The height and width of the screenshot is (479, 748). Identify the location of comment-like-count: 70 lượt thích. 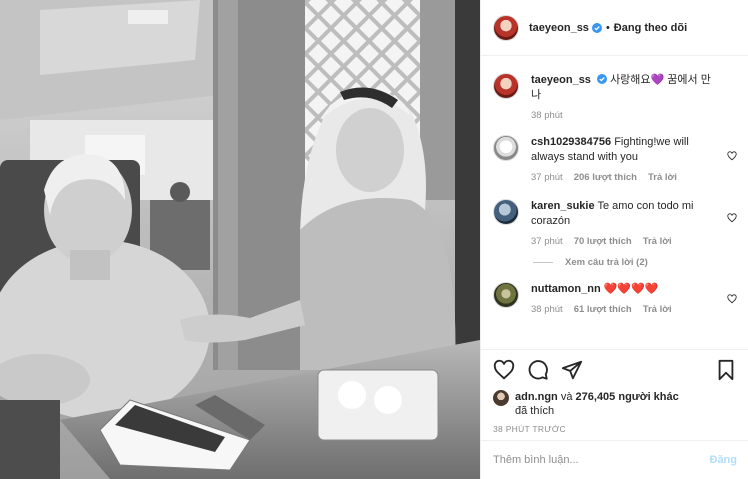
(603, 241).